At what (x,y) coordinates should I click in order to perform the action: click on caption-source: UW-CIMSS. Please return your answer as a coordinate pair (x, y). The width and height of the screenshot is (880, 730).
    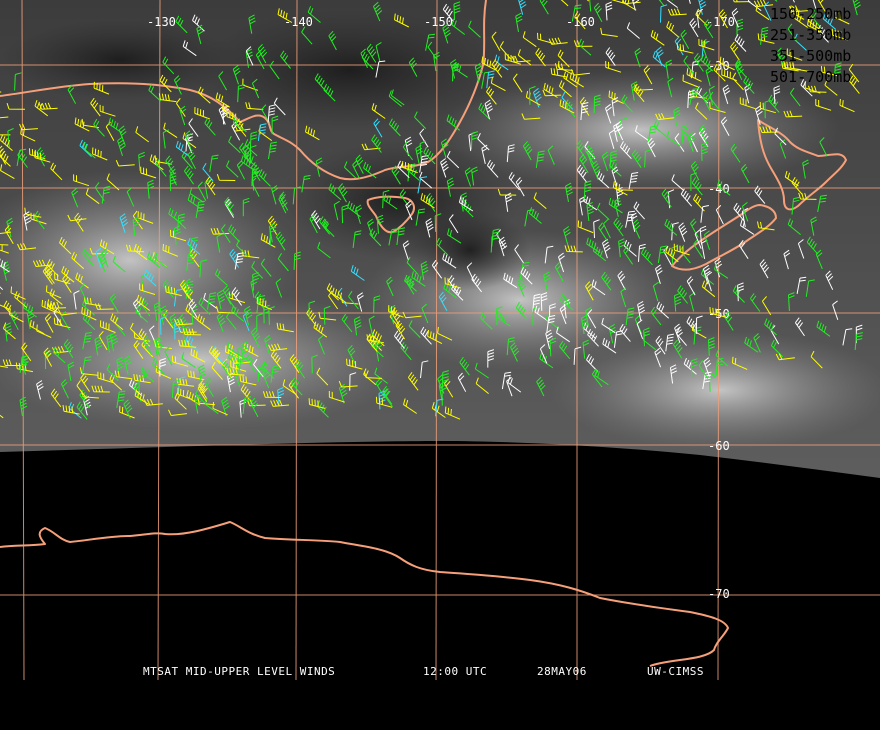
    Looking at the image, I should click on (675, 671).